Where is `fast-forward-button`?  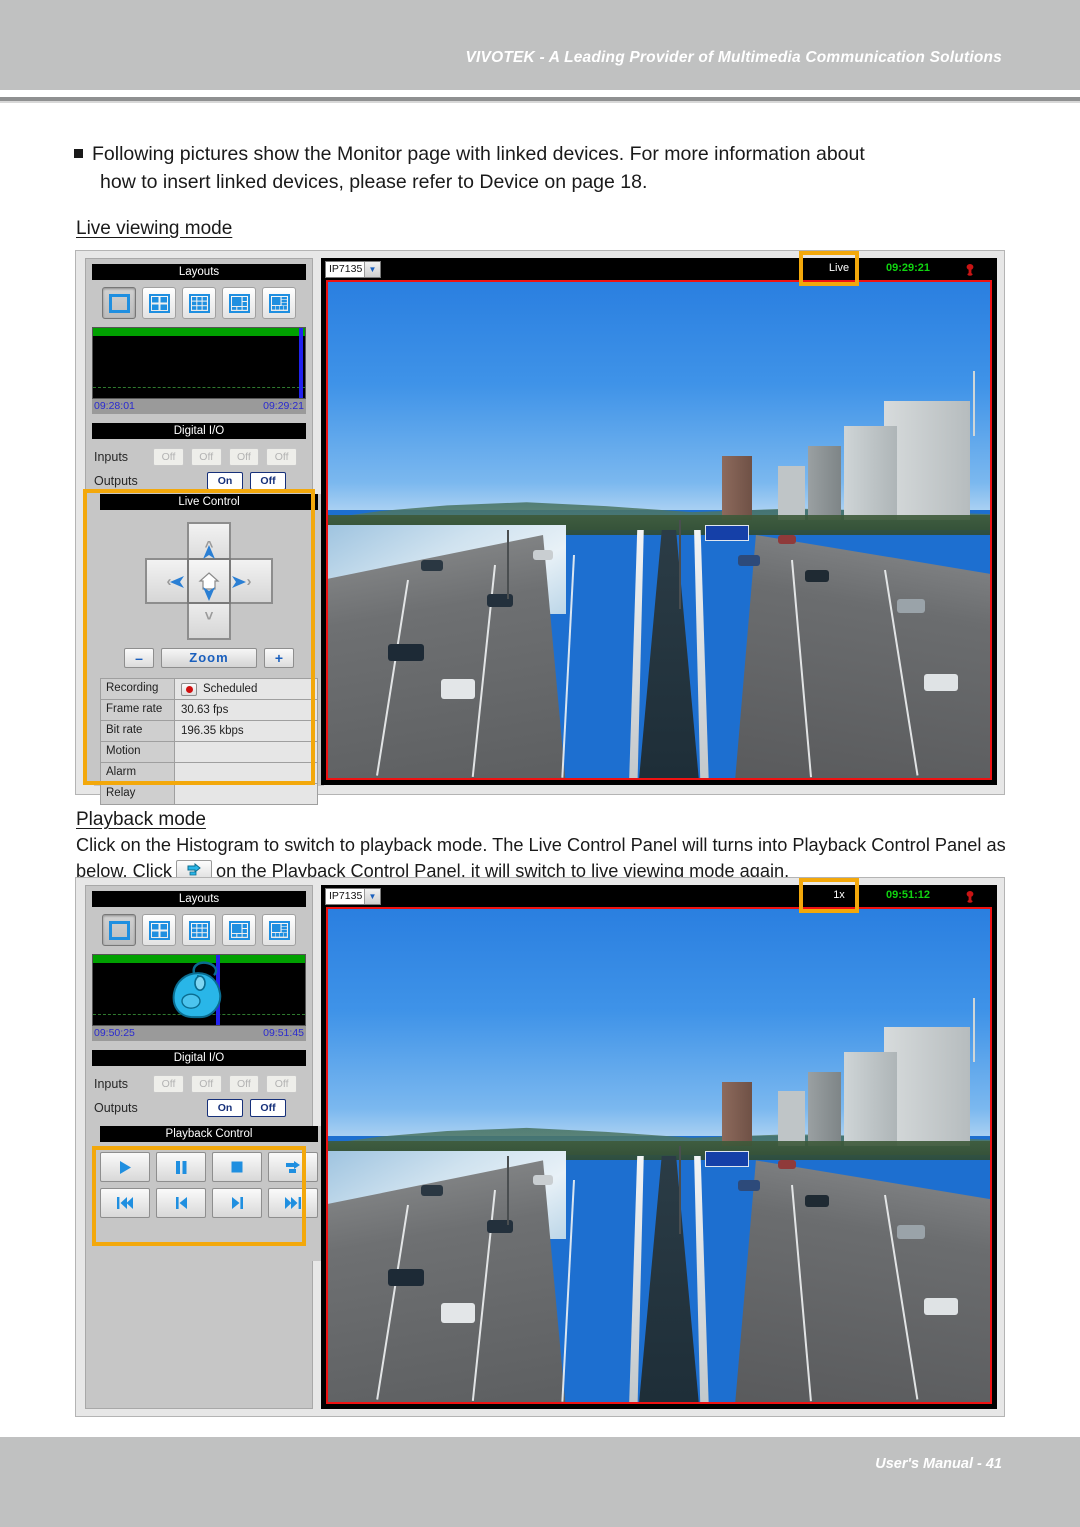 fast-forward-button is located at coordinates (293, 1203).